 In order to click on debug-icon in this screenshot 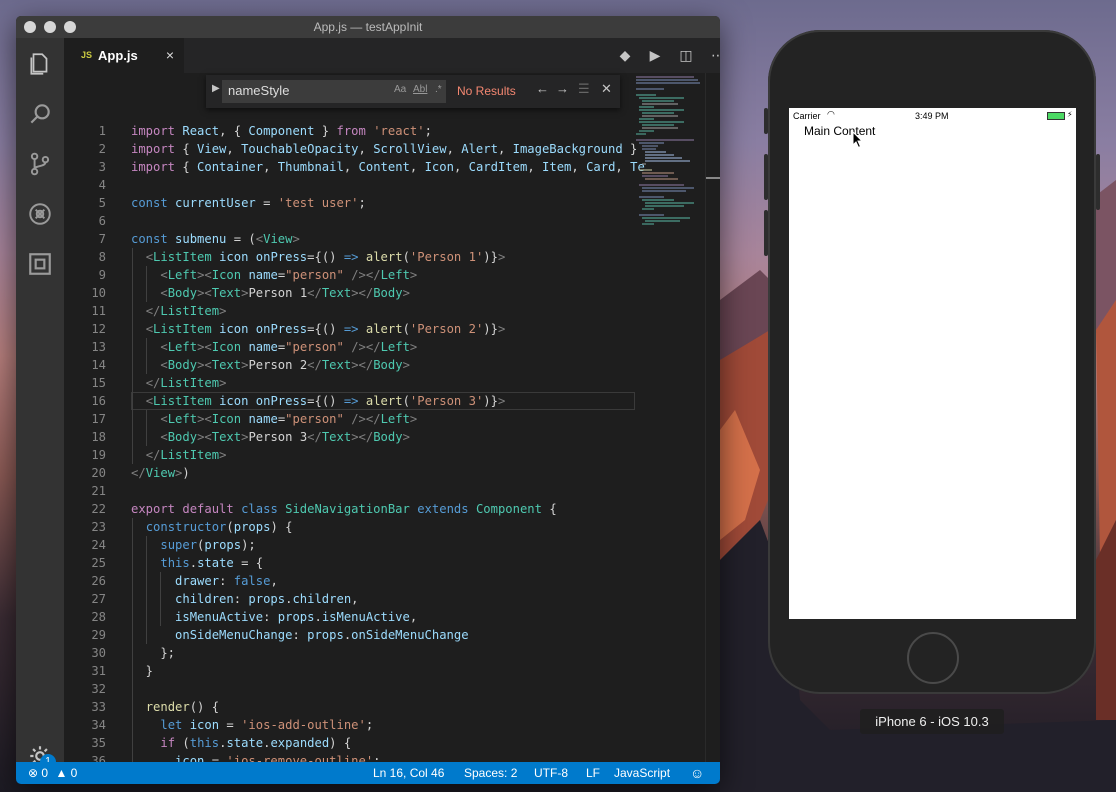, I will do `click(40, 214)`.